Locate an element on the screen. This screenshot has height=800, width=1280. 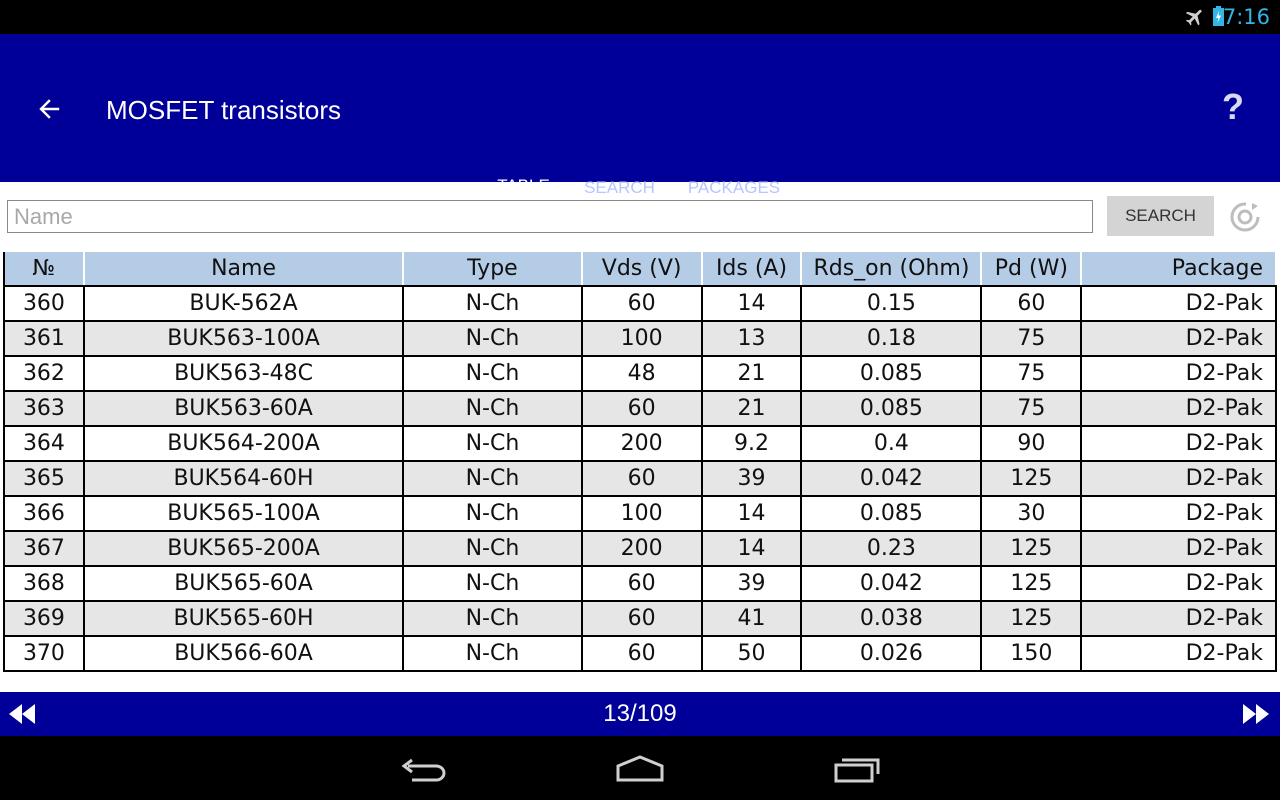
table-row: 365 BUK564-60H N-Ch 60 39 0.042 125 D2-Pak is located at coordinates (640, 478).